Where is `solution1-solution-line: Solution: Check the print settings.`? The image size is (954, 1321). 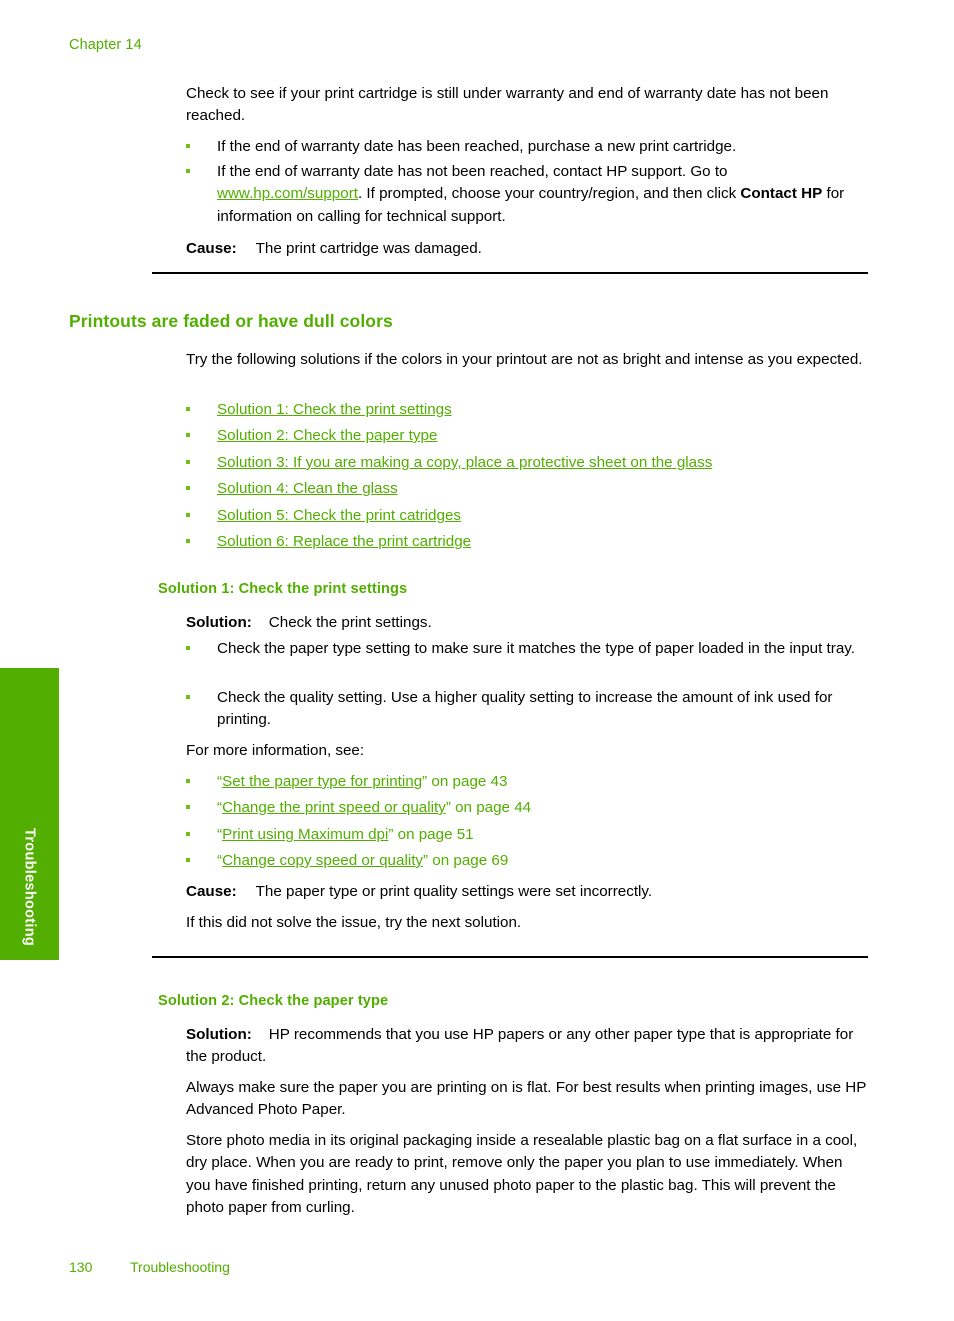
solution1-solution-line: Solution: Check the print settings. is located at coordinates (309, 623).